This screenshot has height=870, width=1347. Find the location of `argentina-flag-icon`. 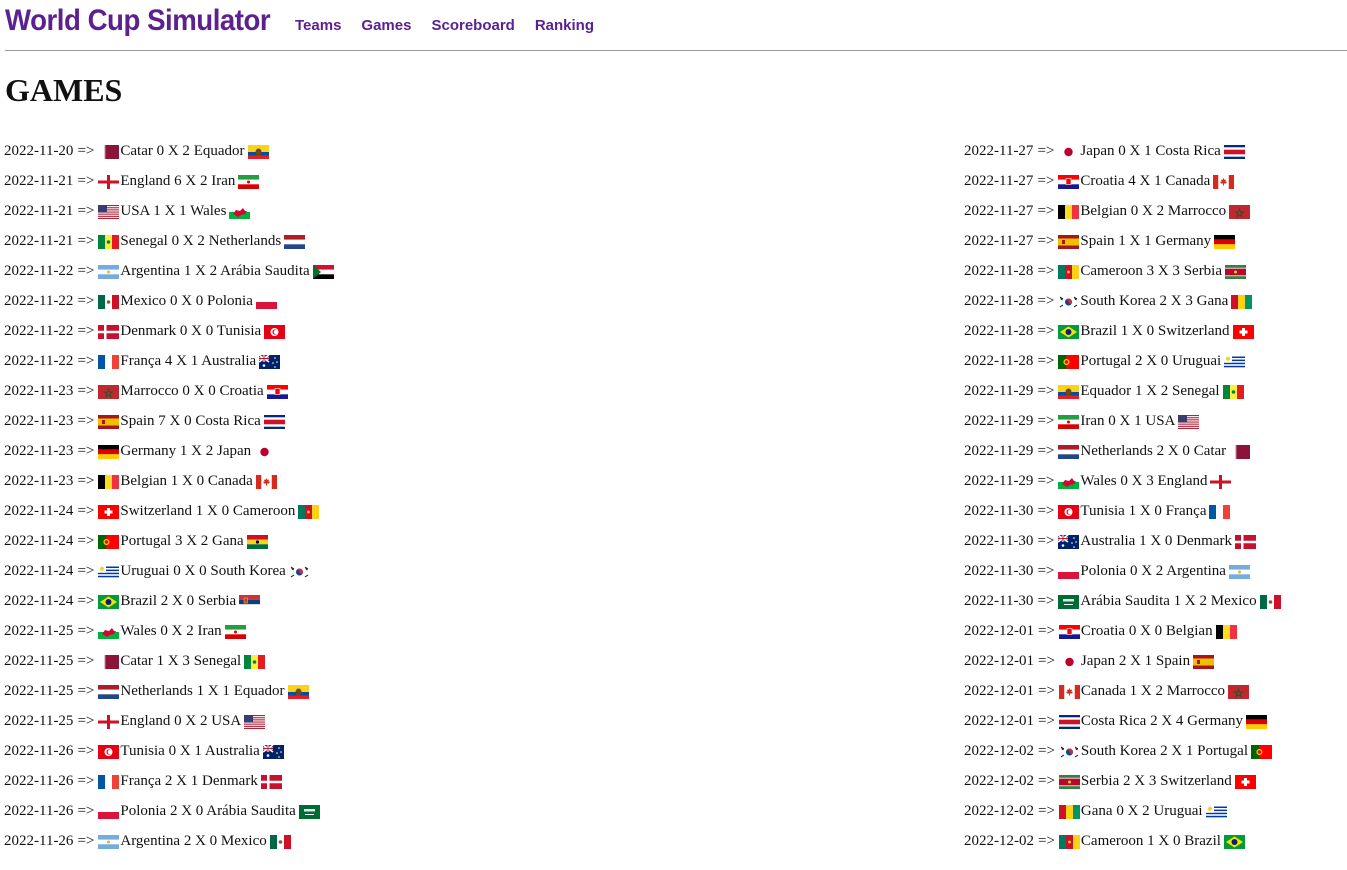

argentina-flag-icon is located at coordinates (1239, 571).